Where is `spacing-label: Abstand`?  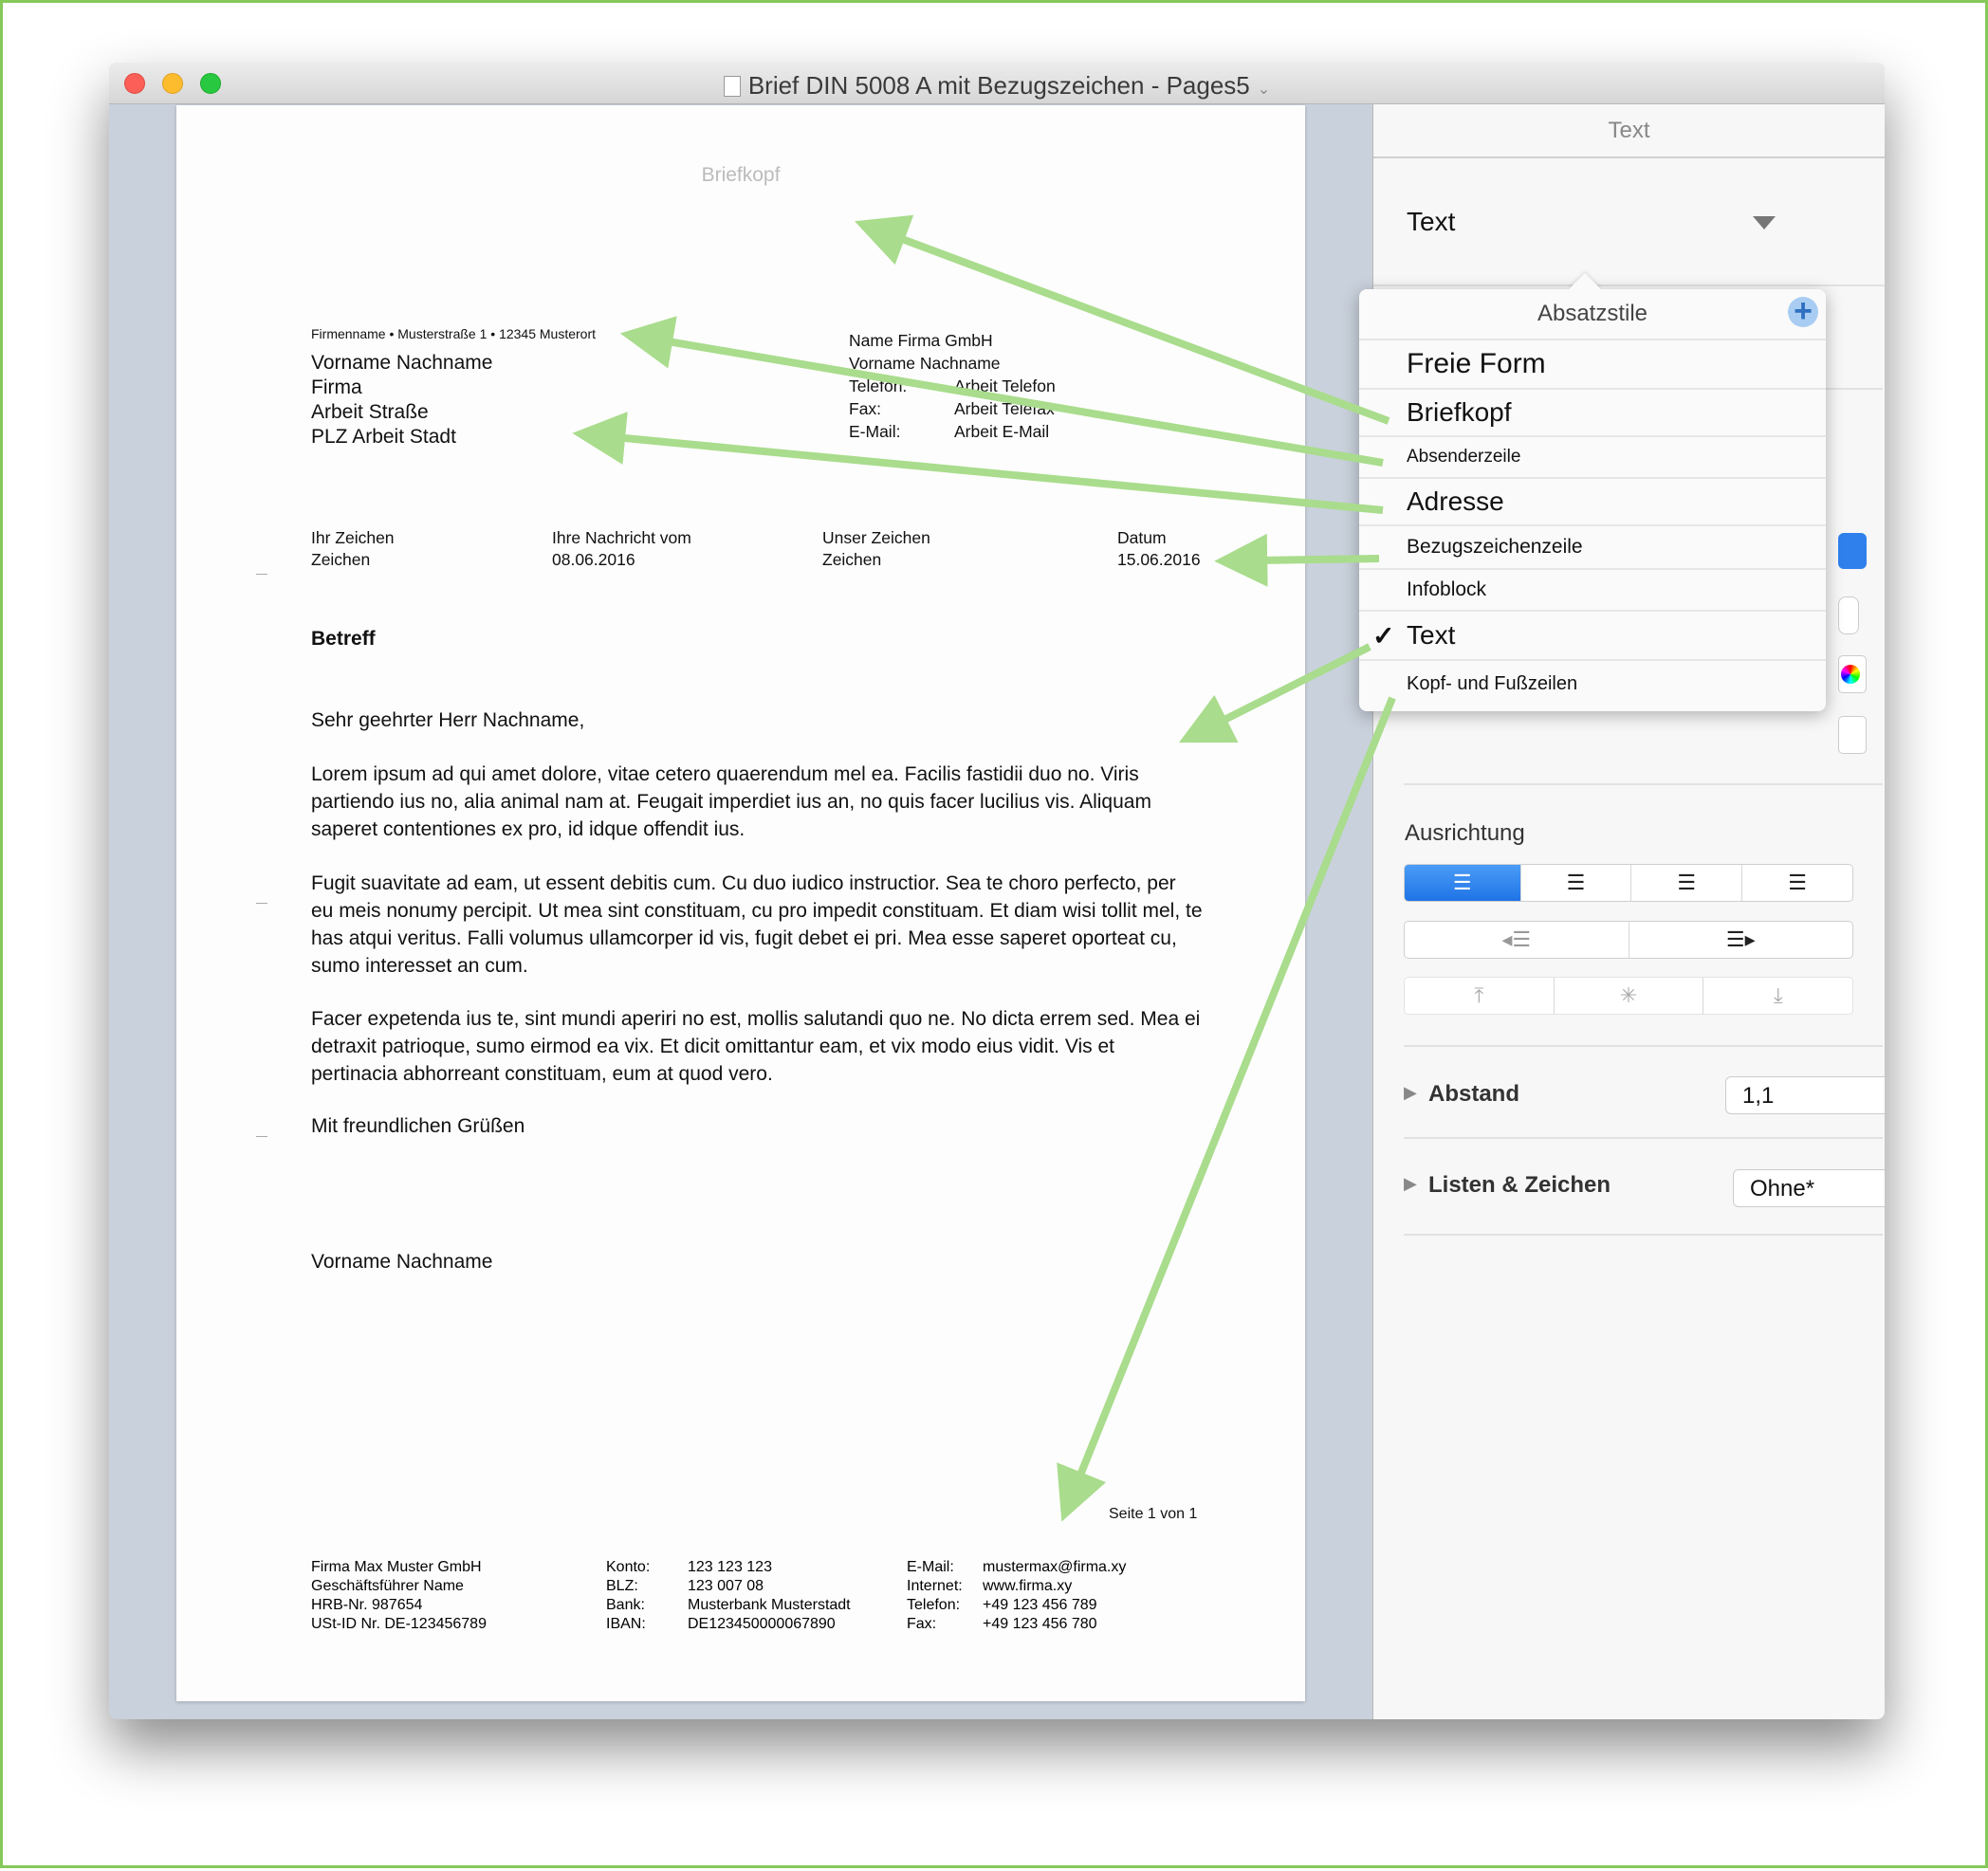
spacing-label: Abstand is located at coordinates (1473, 1094).